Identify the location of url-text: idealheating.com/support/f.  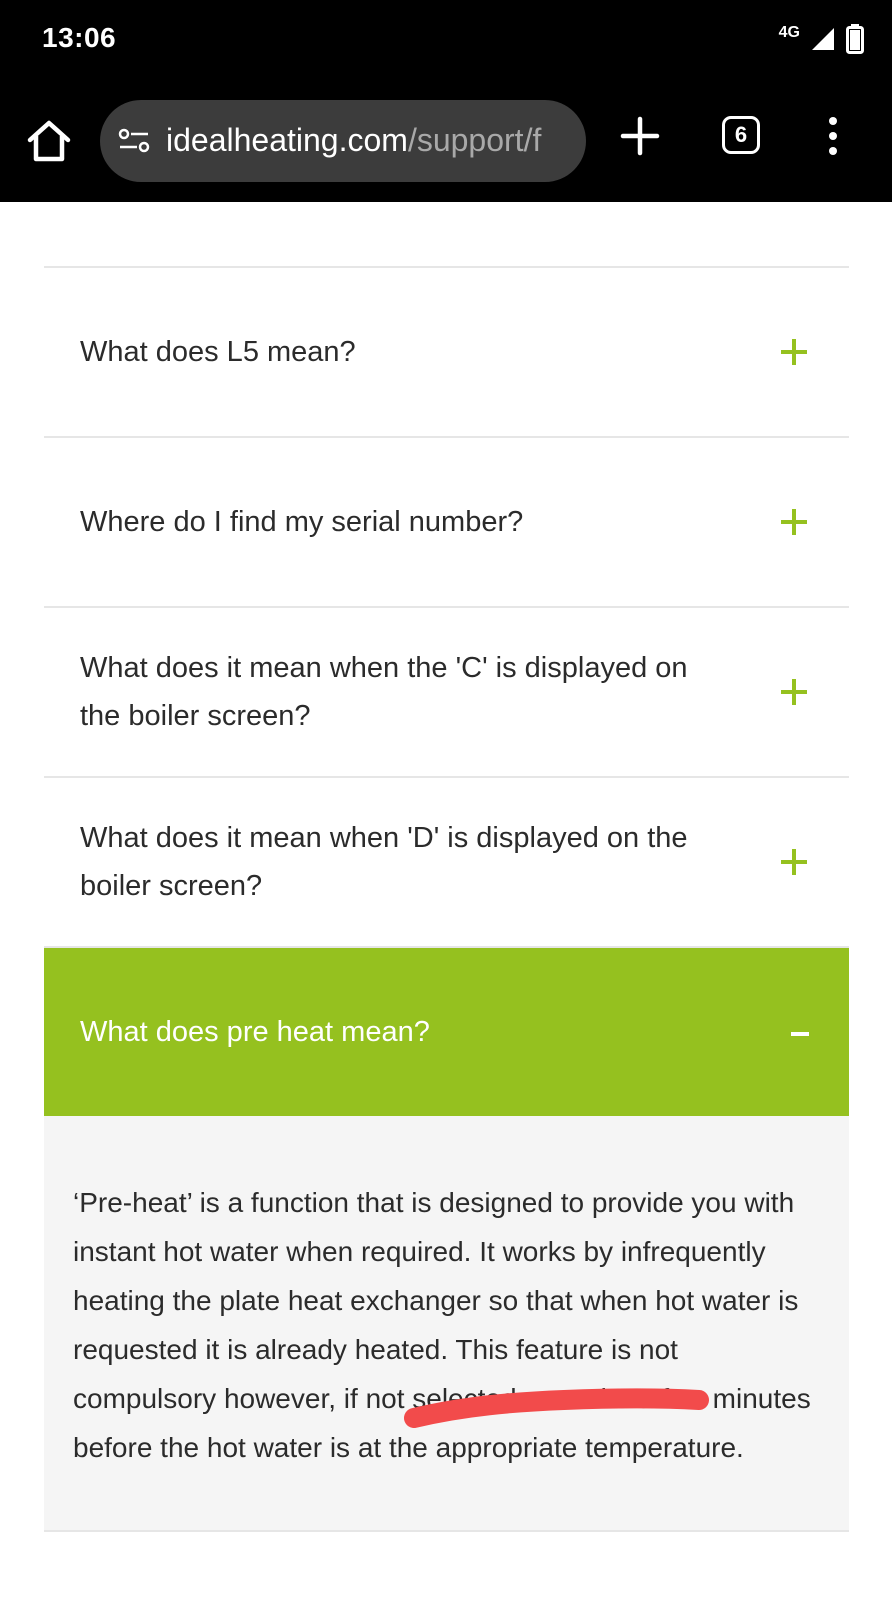
(353, 140).